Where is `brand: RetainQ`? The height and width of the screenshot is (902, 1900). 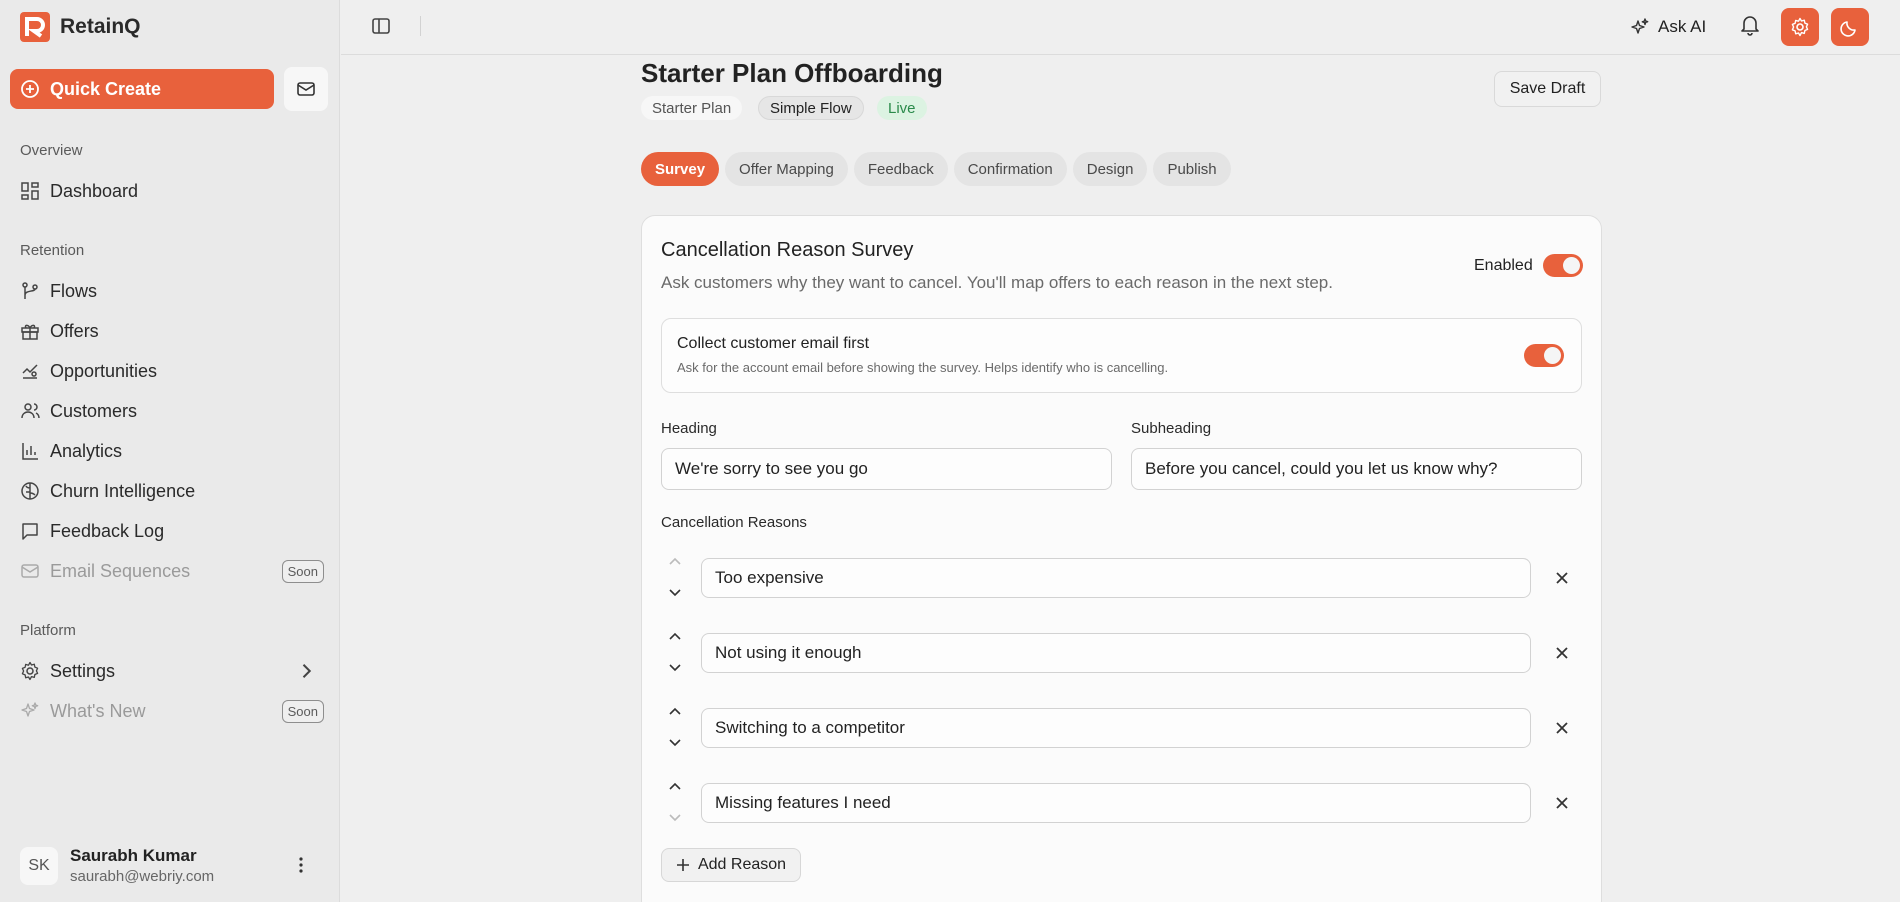
brand: RetainQ is located at coordinates (80, 27).